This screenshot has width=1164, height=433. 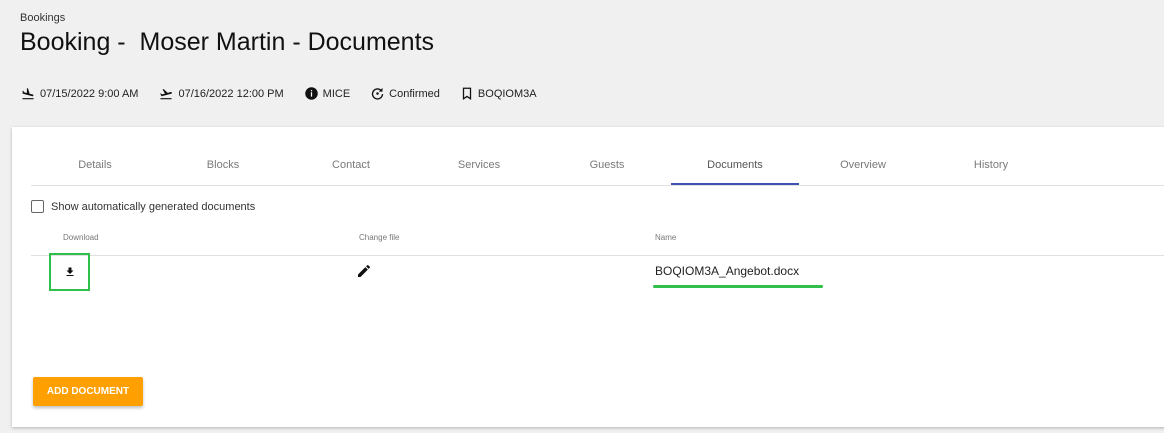 I want to click on column-header-name: Name, so click(x=666, y=237).